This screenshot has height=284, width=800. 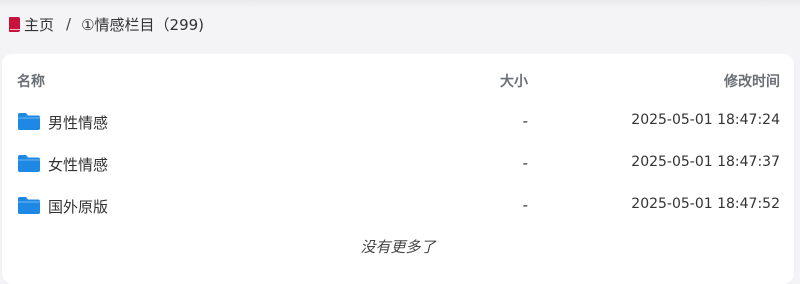 What do you see at coordinates (705, 162) in the screenshot?
I see `file-modified-time: 2025-05-01 18:47:37` at bounding box center [705, 162].